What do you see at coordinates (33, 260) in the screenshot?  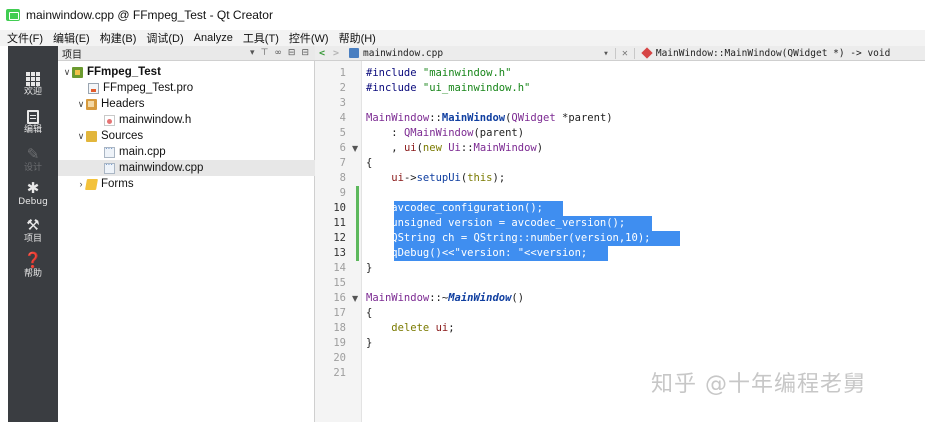 I see `help-icon: ❓` at bounding box center [33, 260].